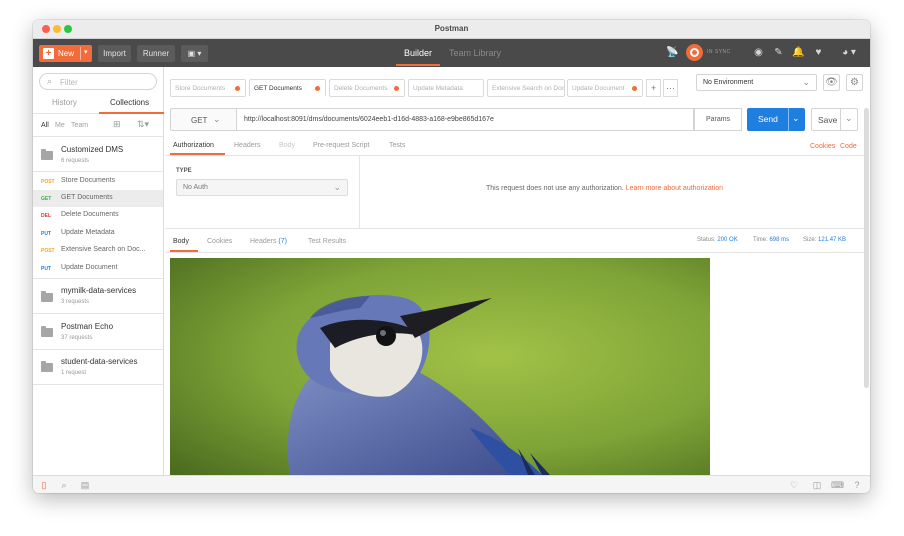 This screenshot has width=904, height=536. Describe the element at coordinates (672, 52) in the screenshot. I see `interceptor-icon: 📡` at that location.